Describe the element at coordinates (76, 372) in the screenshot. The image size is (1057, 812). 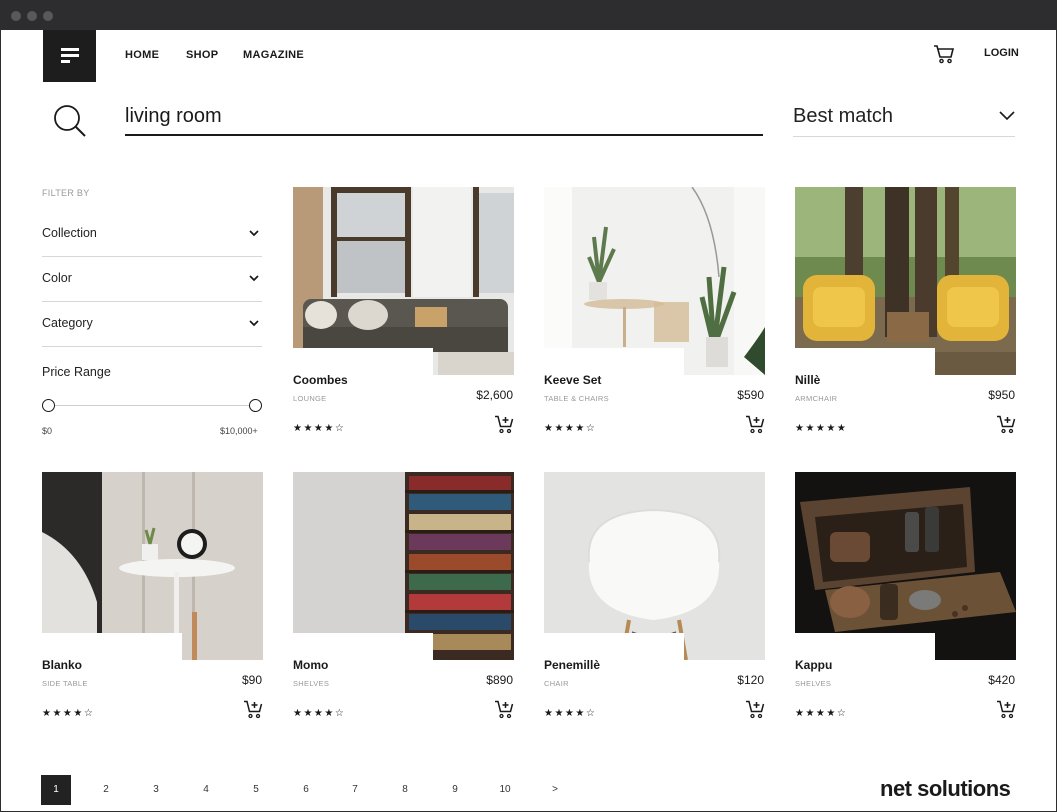
I see `price-range-label: Price Range` at that location.